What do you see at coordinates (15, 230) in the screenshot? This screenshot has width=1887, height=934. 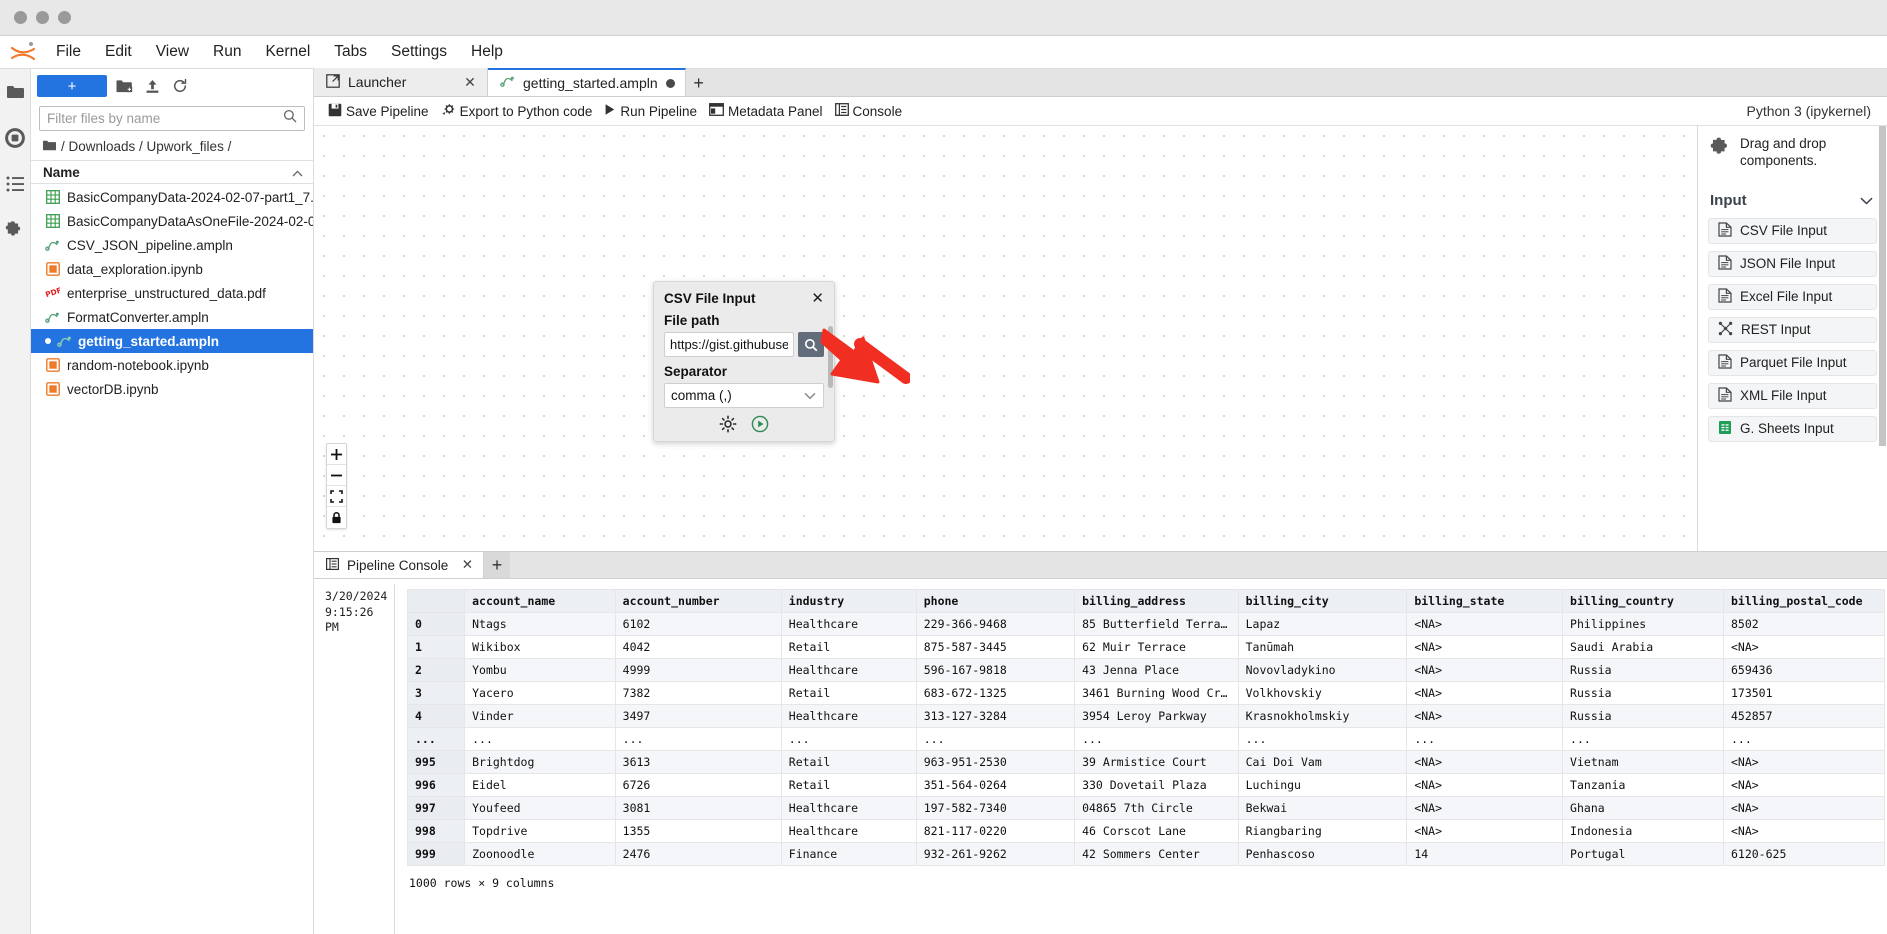 I see `extension-manager-icon` at bounding box center [15, 230].